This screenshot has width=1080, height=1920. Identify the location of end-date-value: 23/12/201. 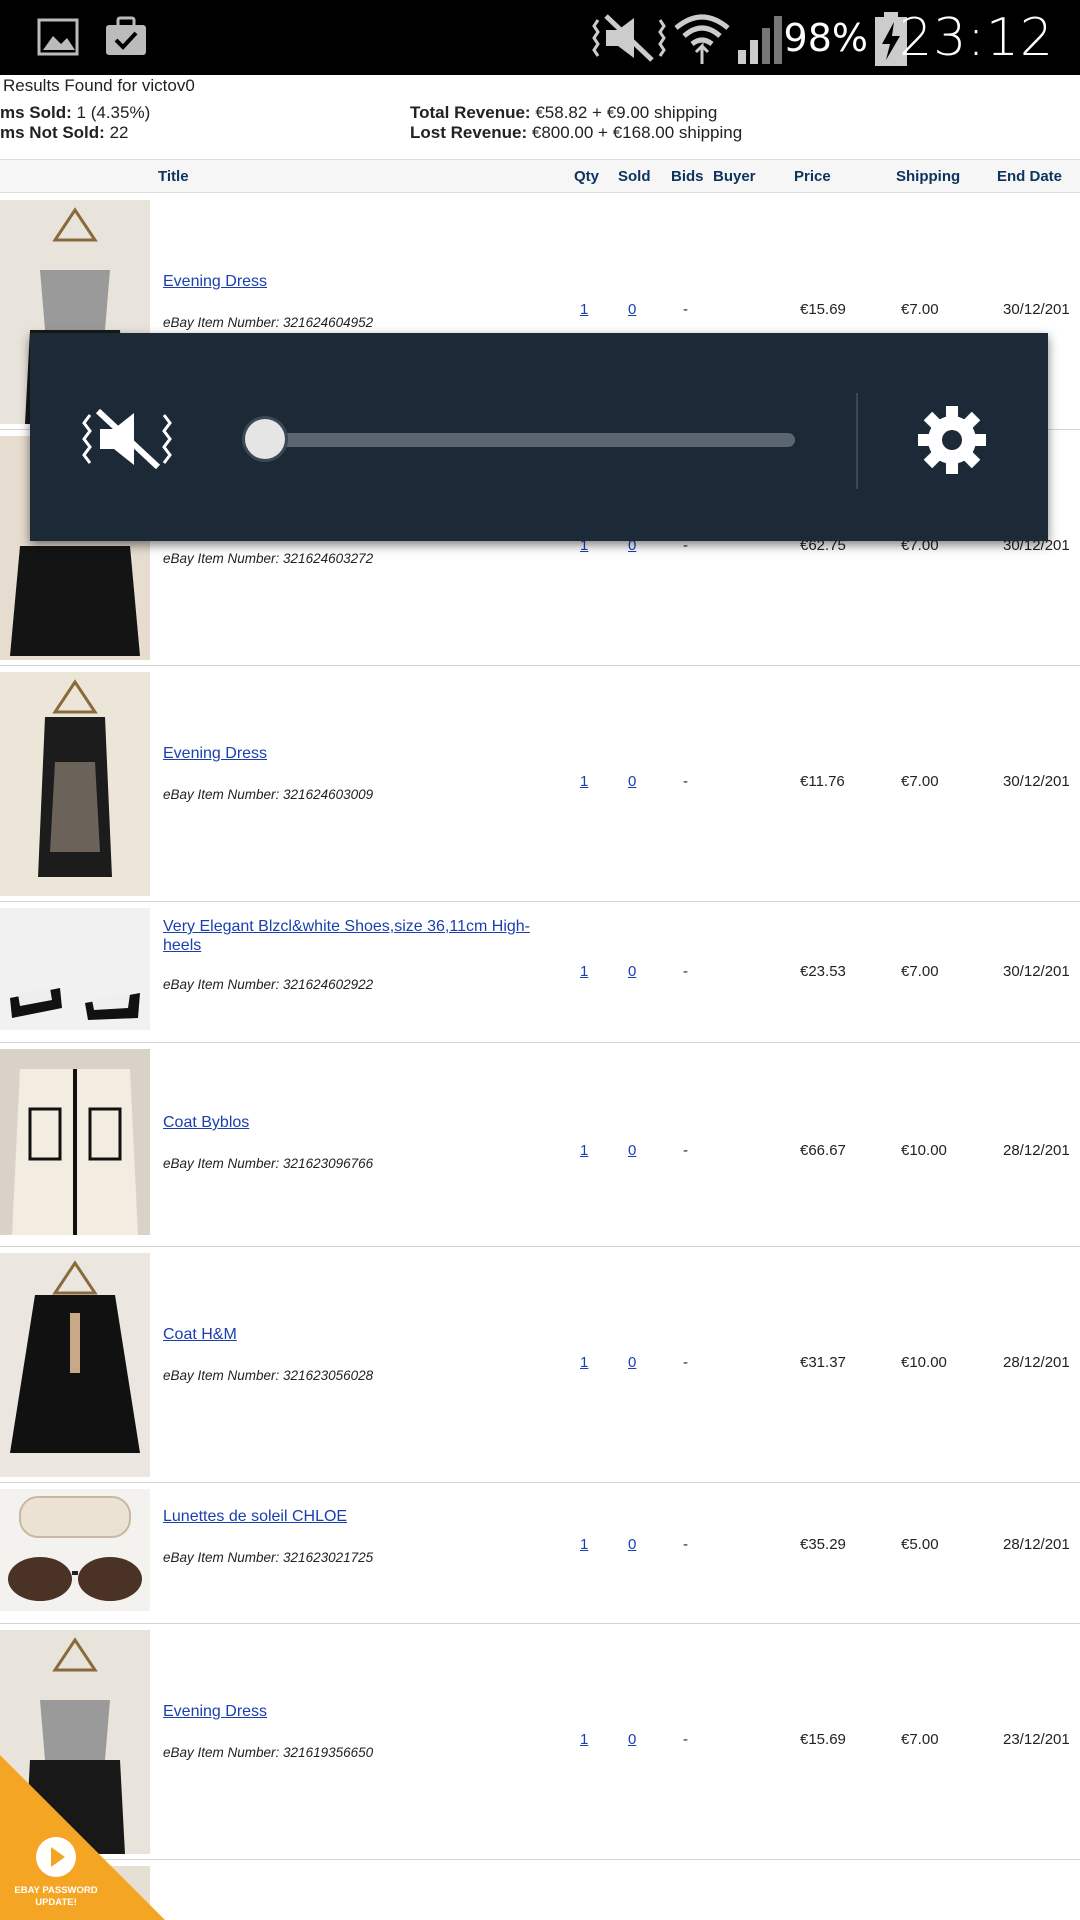
(1036, 1739).